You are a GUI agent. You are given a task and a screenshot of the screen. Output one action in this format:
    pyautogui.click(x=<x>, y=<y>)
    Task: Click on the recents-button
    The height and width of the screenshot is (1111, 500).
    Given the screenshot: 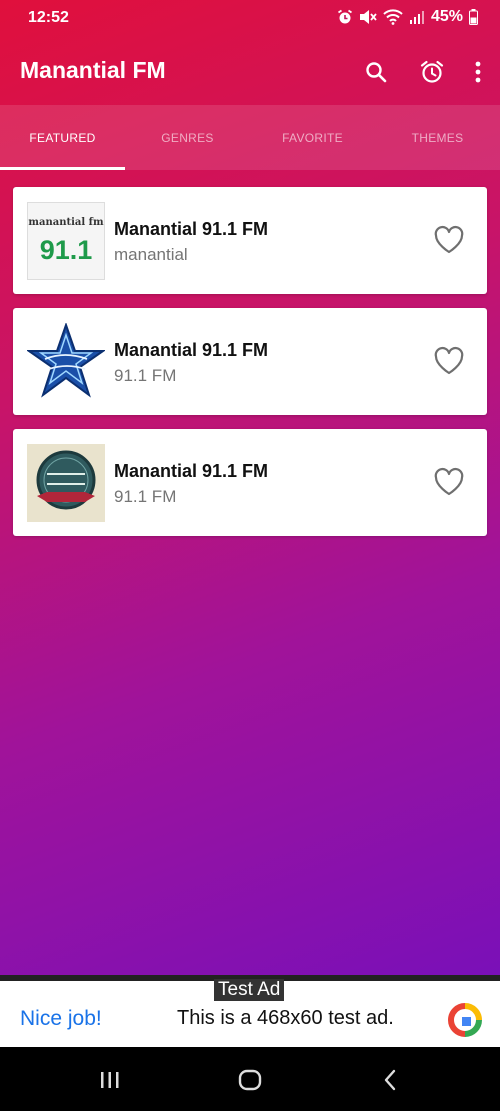 What is the action you would take?
    pyautogui.click(x=110, y=1080)
    